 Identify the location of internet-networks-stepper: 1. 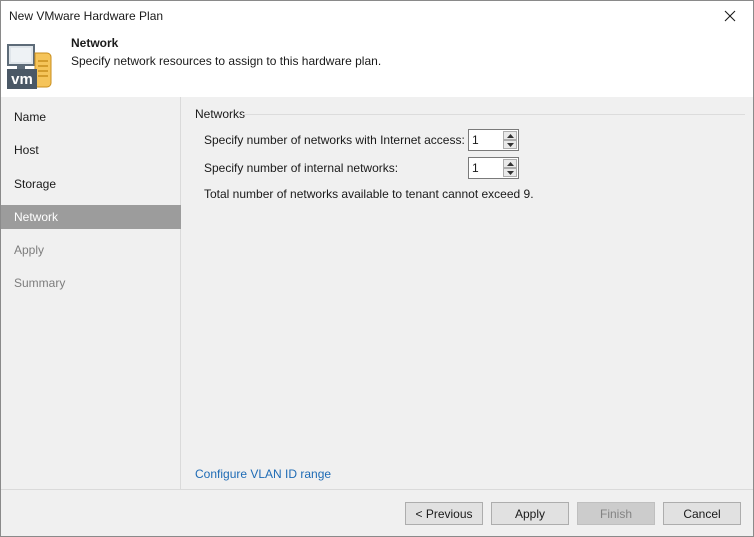
(493, 140).